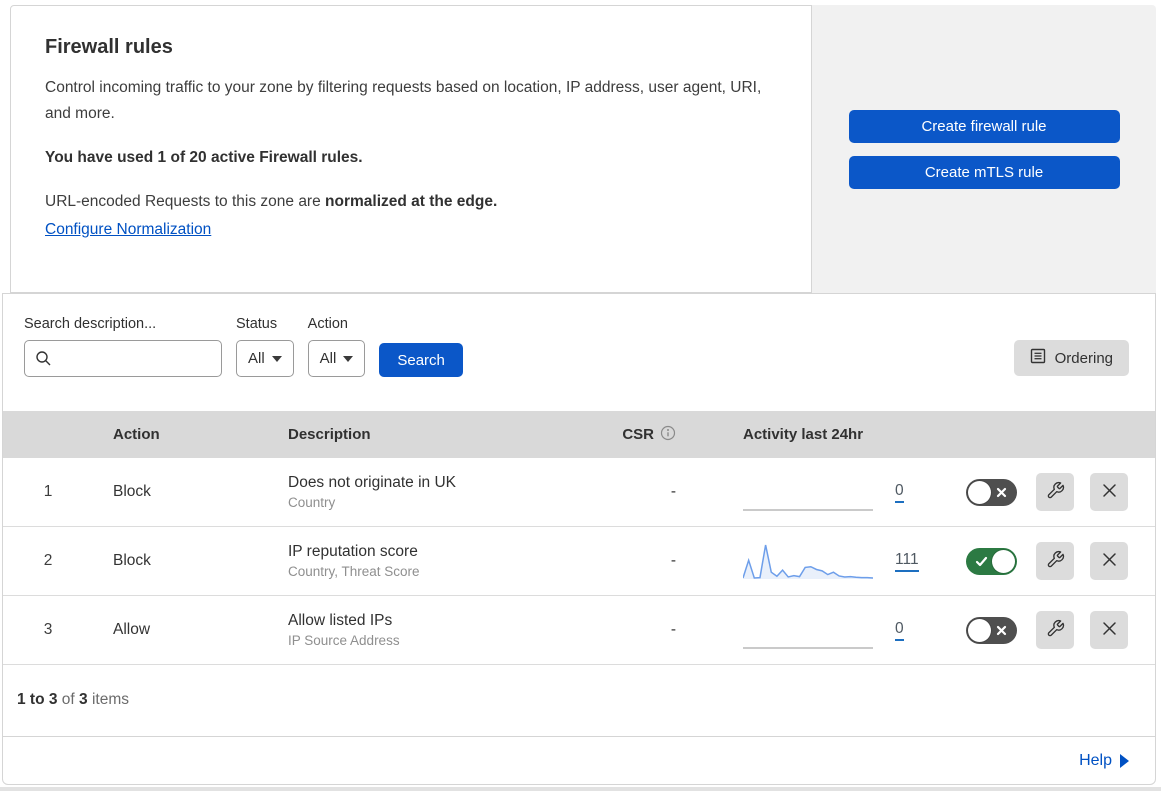 This screenshot has width=1161, height=791. Describe the element at coordinates (354, 571) in the screenshot. I see `rule-fields: Country, Threat Score` at that location.